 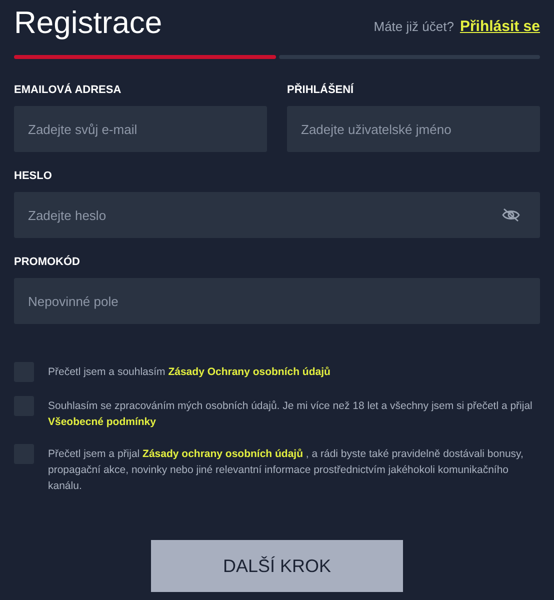 I want to click on field-label: PŘIHLÁŠENÍ, so click(x=321, y=90).